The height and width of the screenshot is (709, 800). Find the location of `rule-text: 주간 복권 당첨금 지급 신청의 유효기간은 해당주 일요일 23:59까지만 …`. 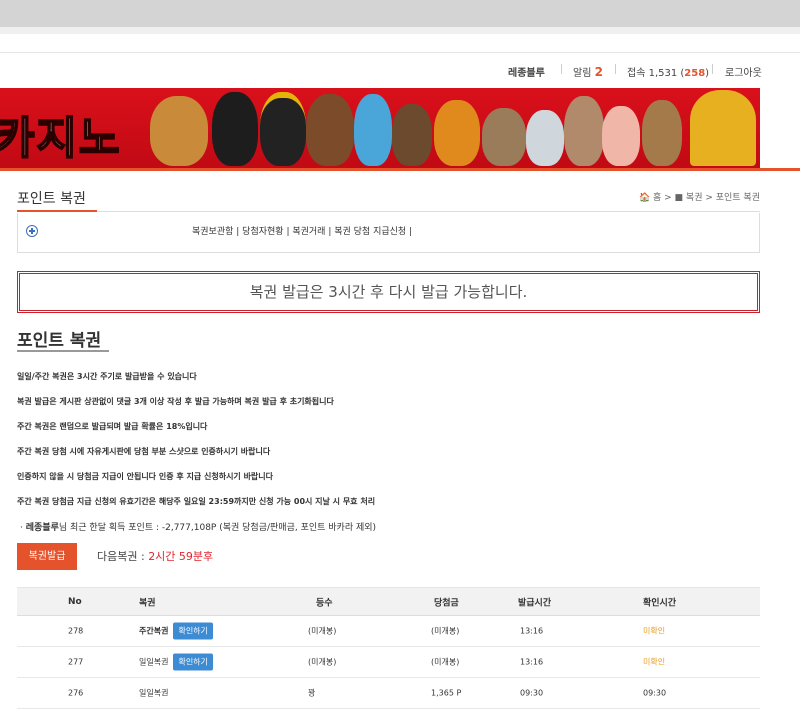

rule-text: 주간 복권 당첨금 지급 신청의 유효기간은 해당주 일요일 23:59까지만 … is located at coordinates (196, 501).